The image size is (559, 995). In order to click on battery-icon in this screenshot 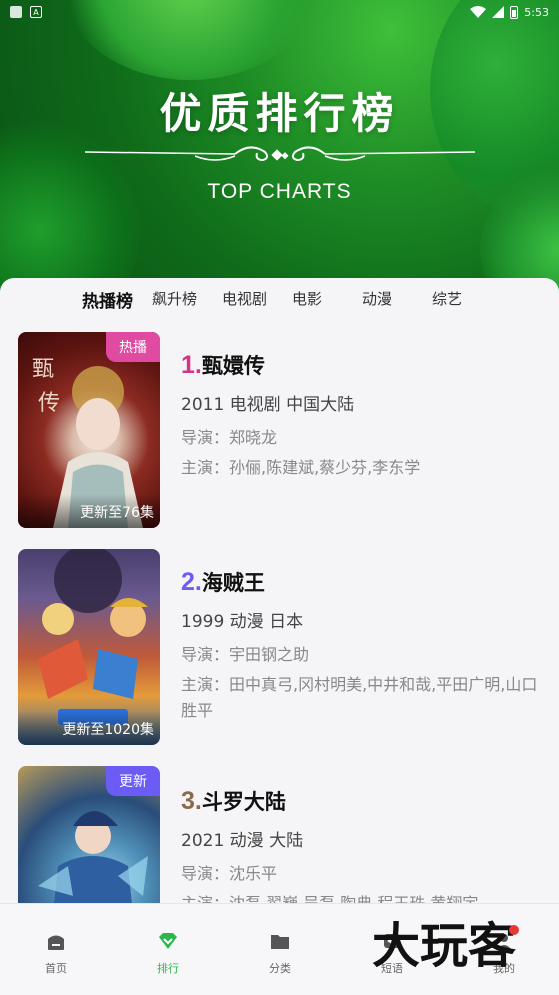, I will do `click(514, 12)`.